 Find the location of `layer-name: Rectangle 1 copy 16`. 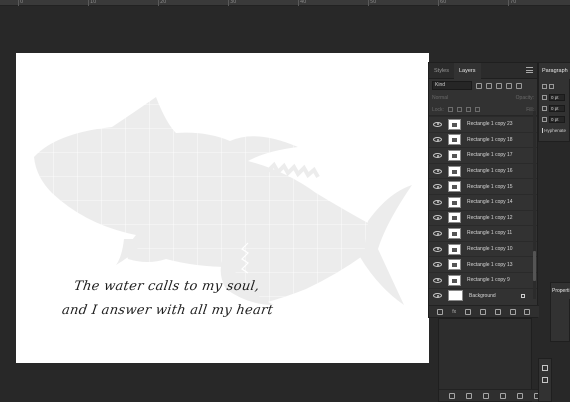

layer-name: Rectangle 1 copy 16 is located at coordinates (490, 171).